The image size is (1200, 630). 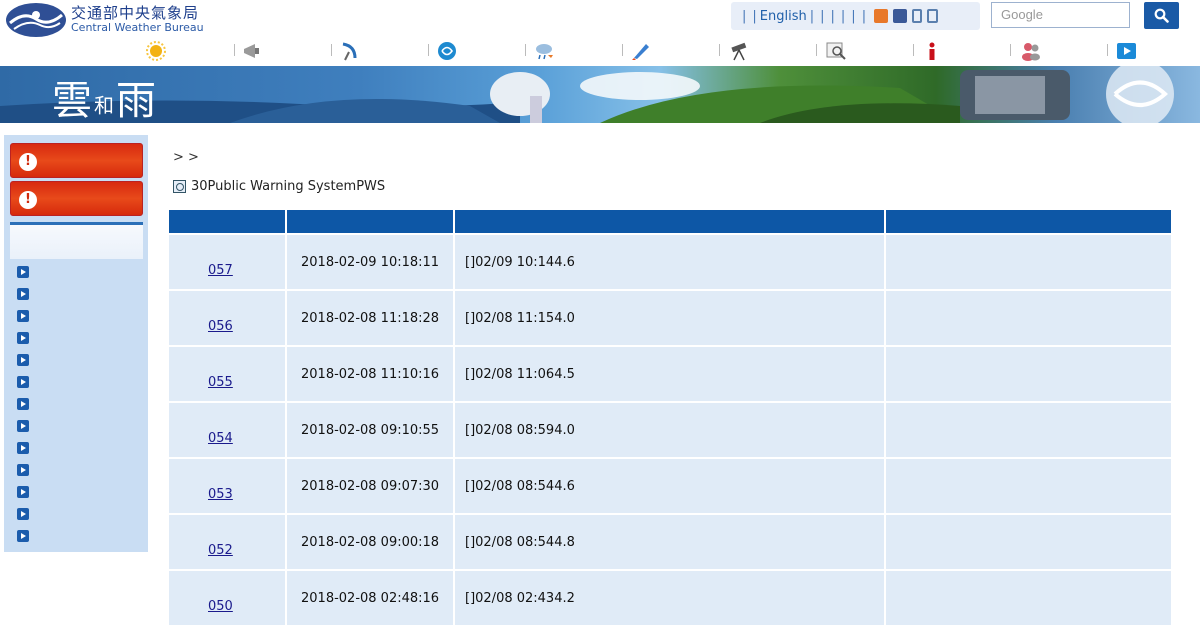 I want to click on satellite-dish-icon, so click(x=350, y=51).